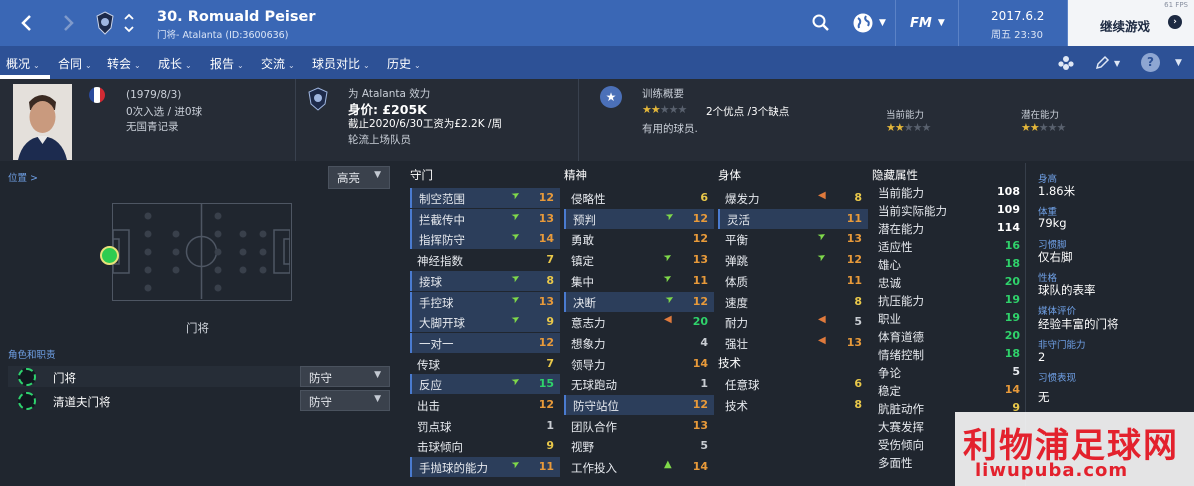 This screenshot has width=1194, height=486. I want to click on continue-button: 61 FPS 继续游戏 ›, so click(1131, 23).